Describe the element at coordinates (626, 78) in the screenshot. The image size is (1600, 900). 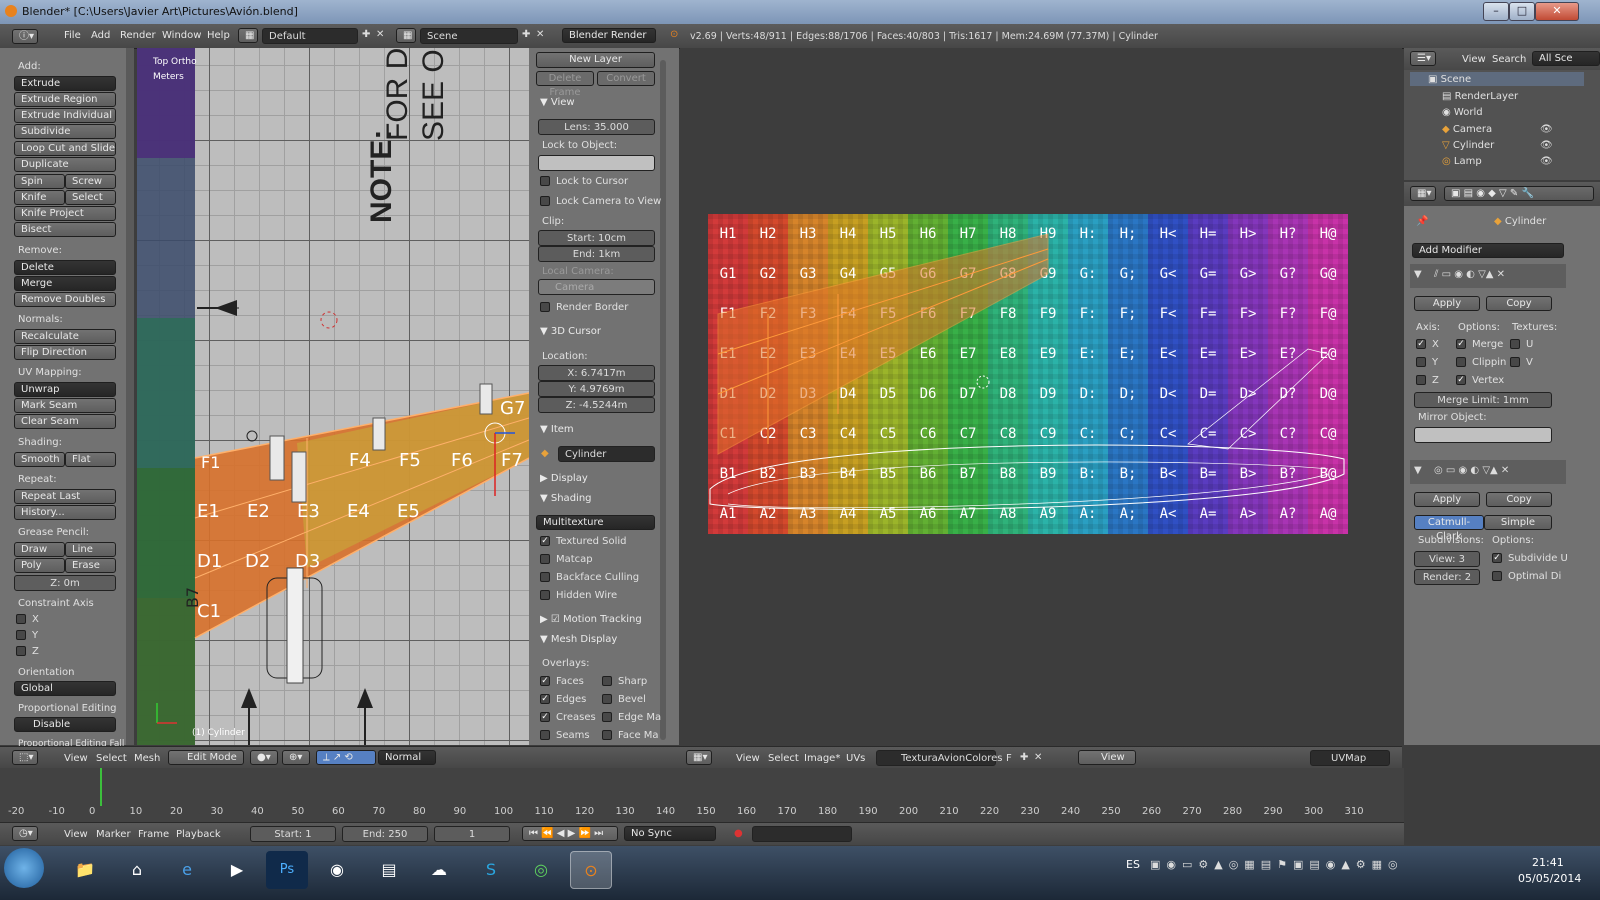
I see `convert-button: Convert` at that location.